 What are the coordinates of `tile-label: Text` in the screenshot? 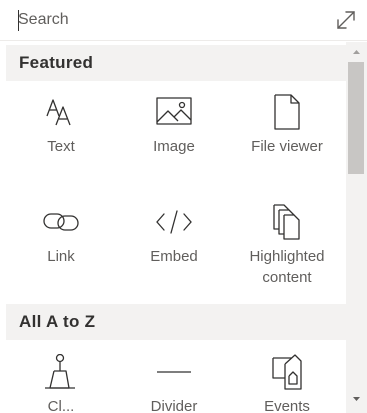 It's located at (61, 146).